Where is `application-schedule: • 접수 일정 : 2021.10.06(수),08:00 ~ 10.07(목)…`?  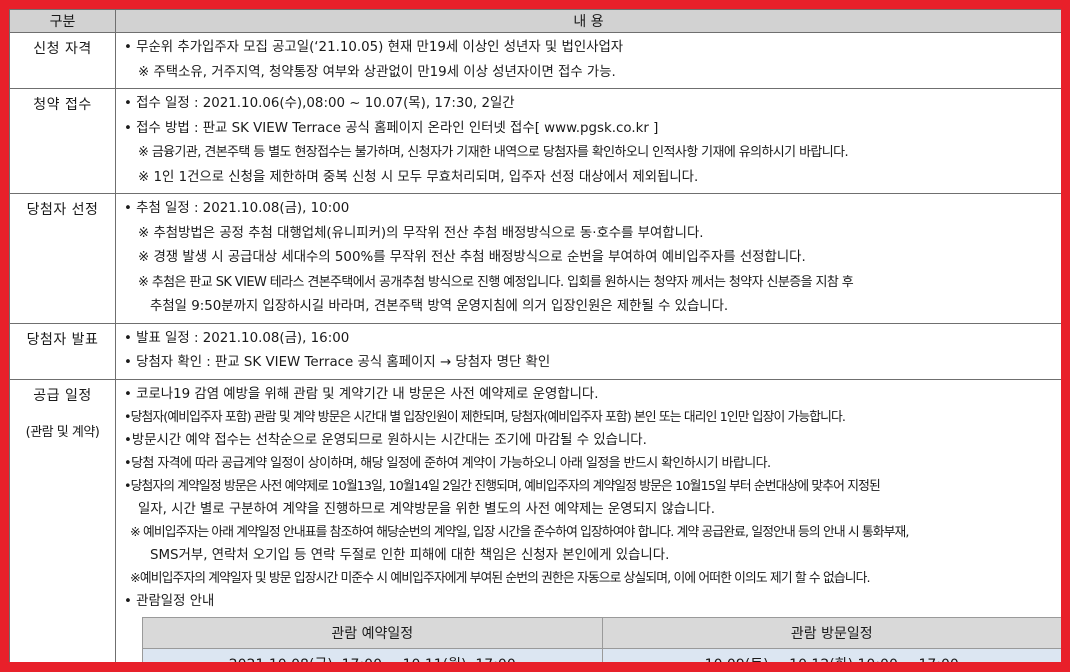 application-schedule: • 접수 일정 : 2021.10.06(수),08:00 ~ 10.07(목)… is located at coordinates (319, 103).